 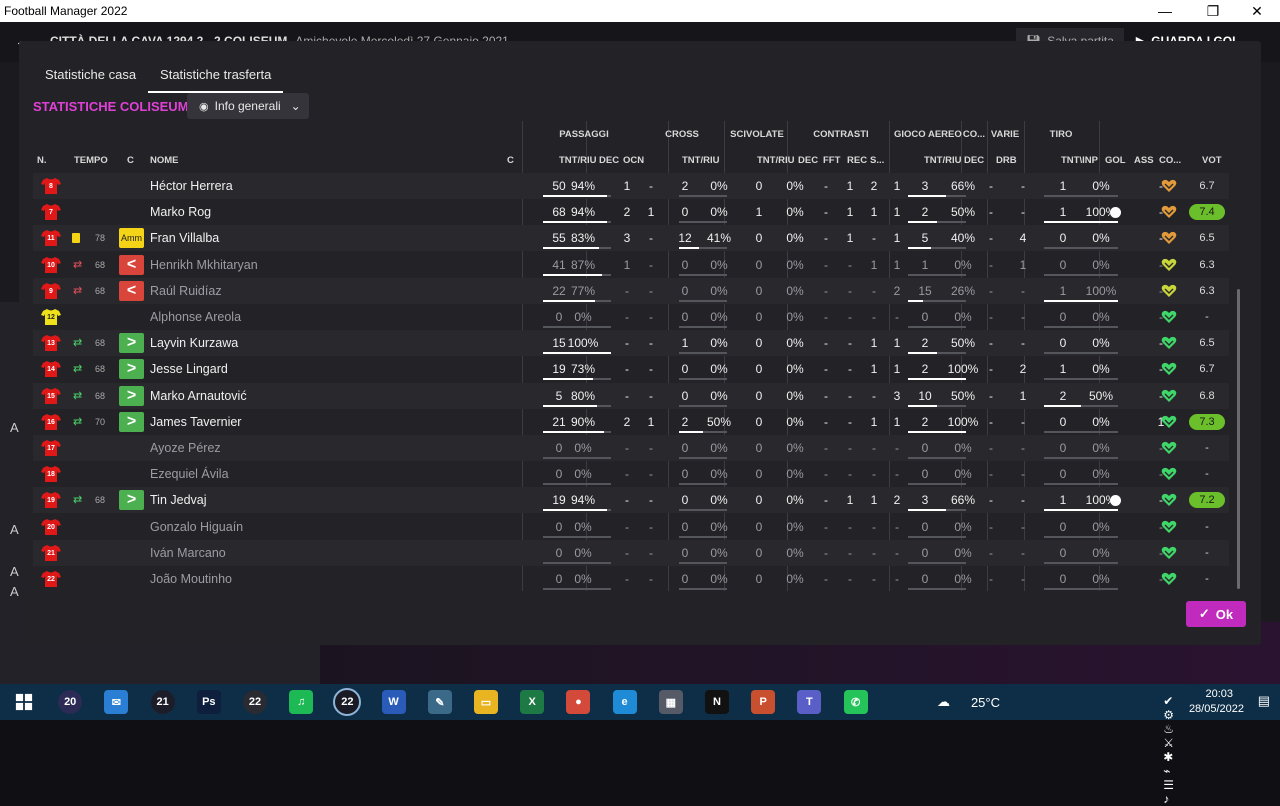 What do you see at coordinates (208, 702) in the screenshot?
I see `photoshop-icon: Ps` at bounding box center [208, 702].